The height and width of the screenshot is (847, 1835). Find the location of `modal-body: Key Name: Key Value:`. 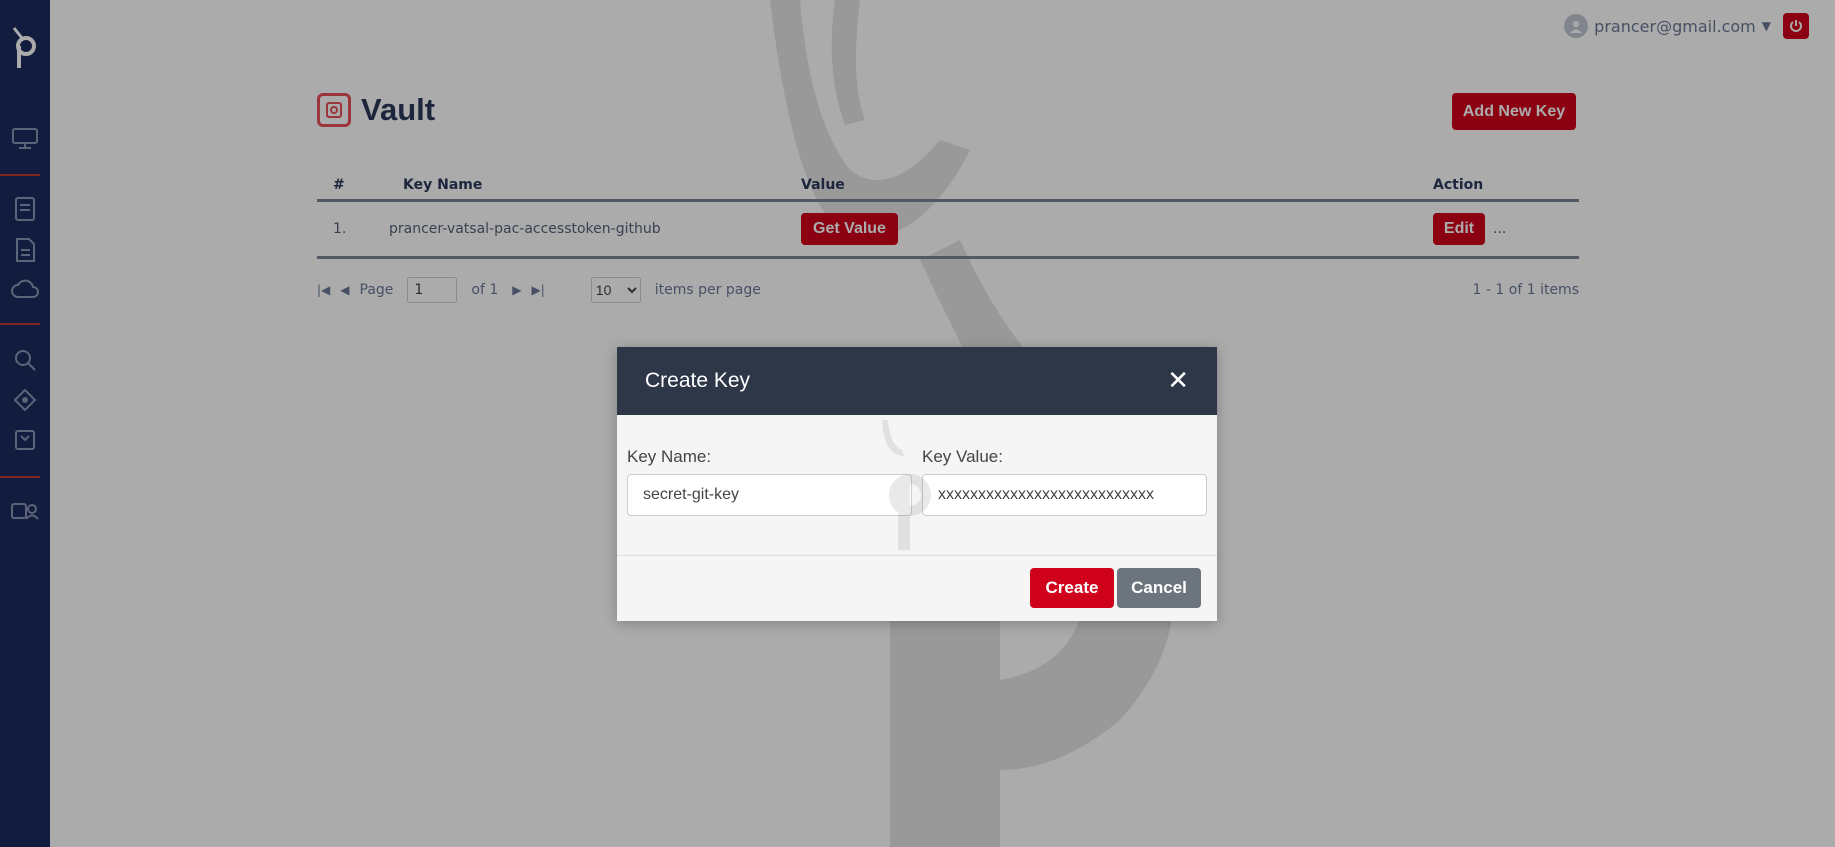

modal-body: Key Name: Key Value: is located at coordinates (917, 485).